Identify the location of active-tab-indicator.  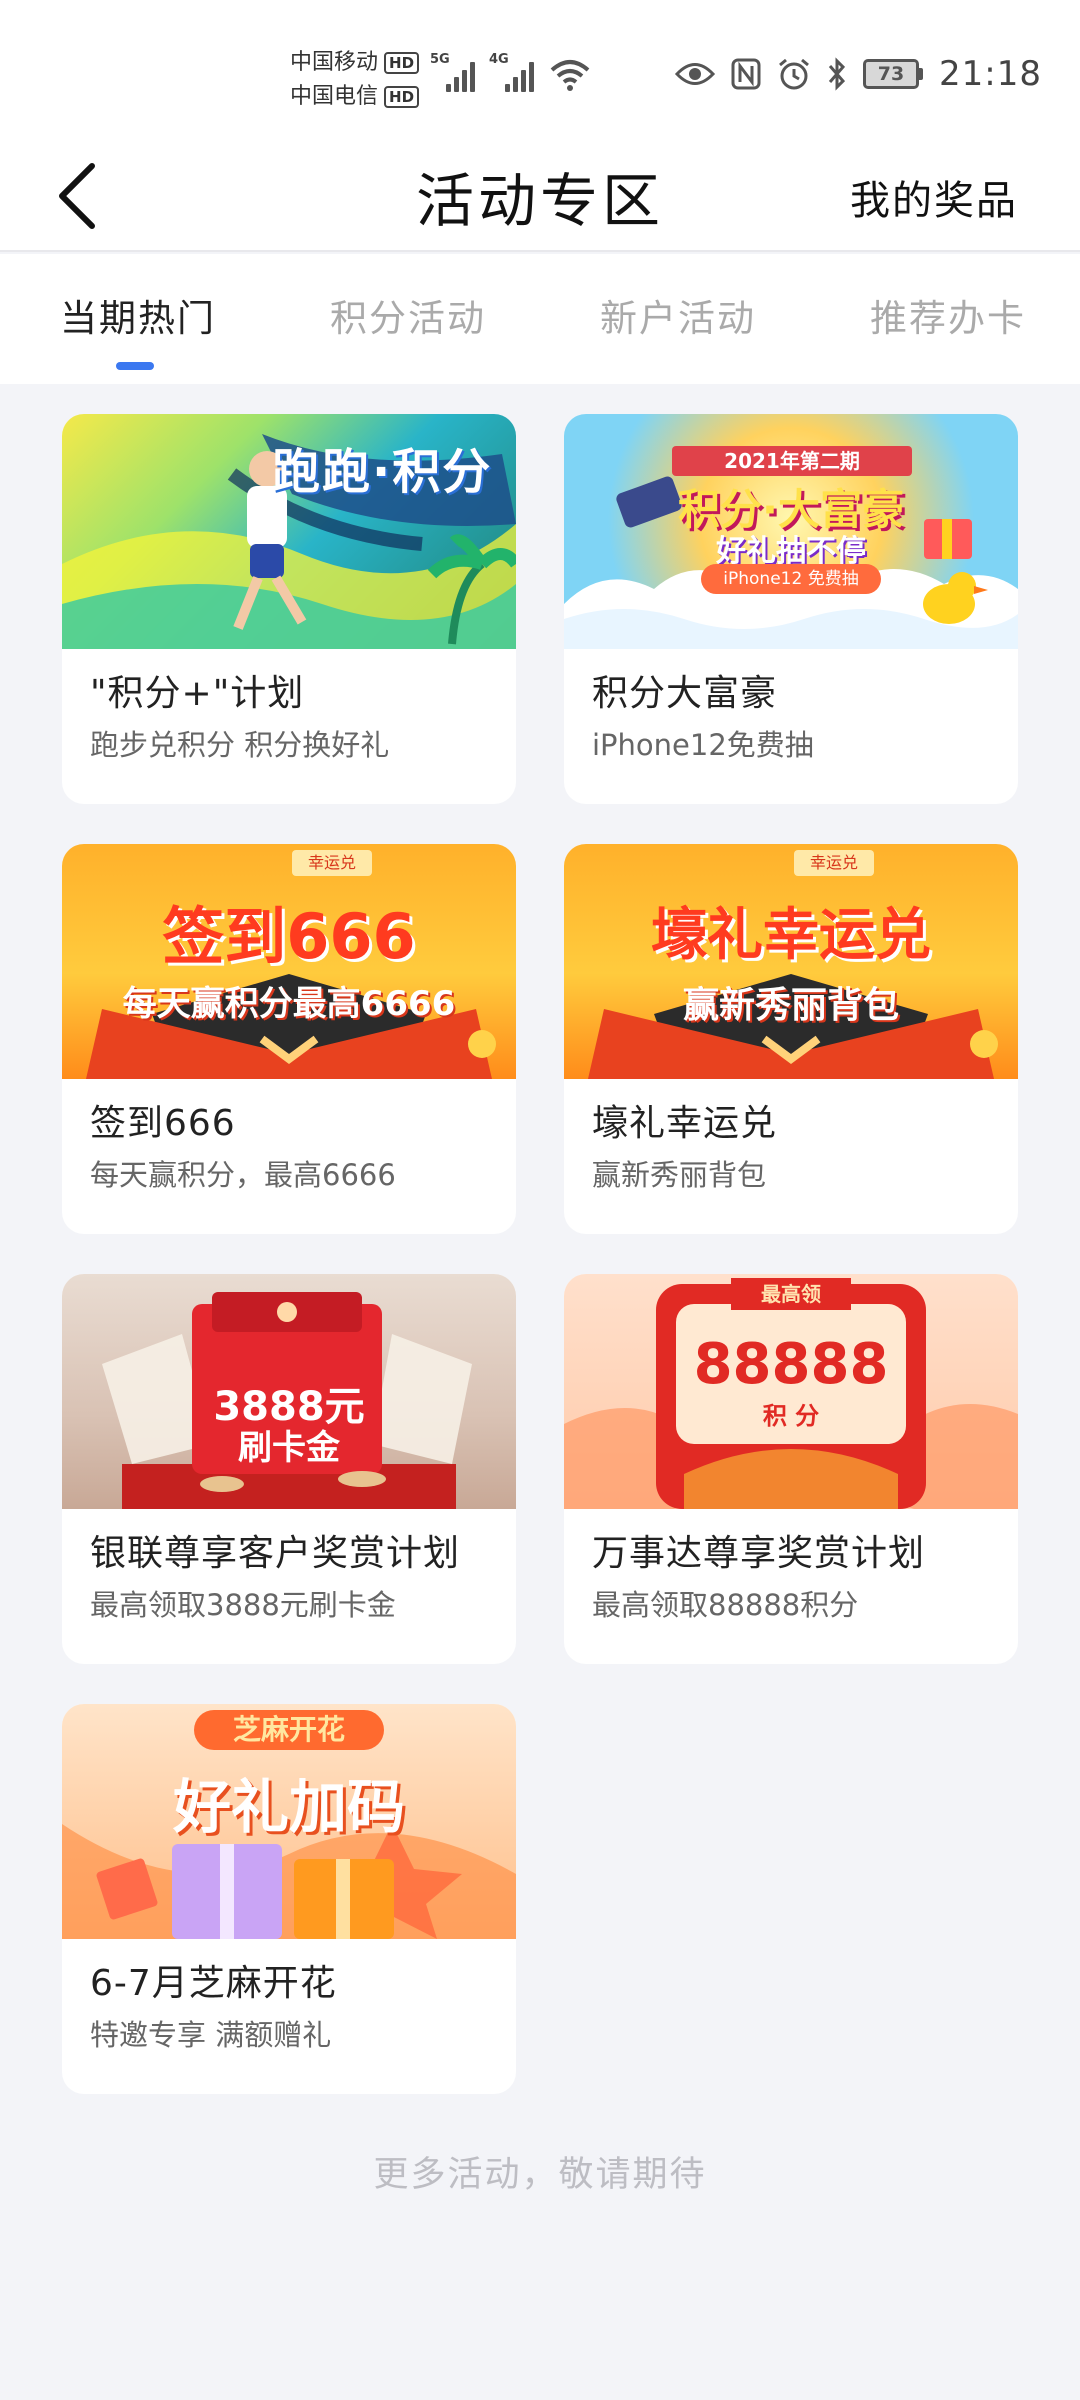
(135, 366).